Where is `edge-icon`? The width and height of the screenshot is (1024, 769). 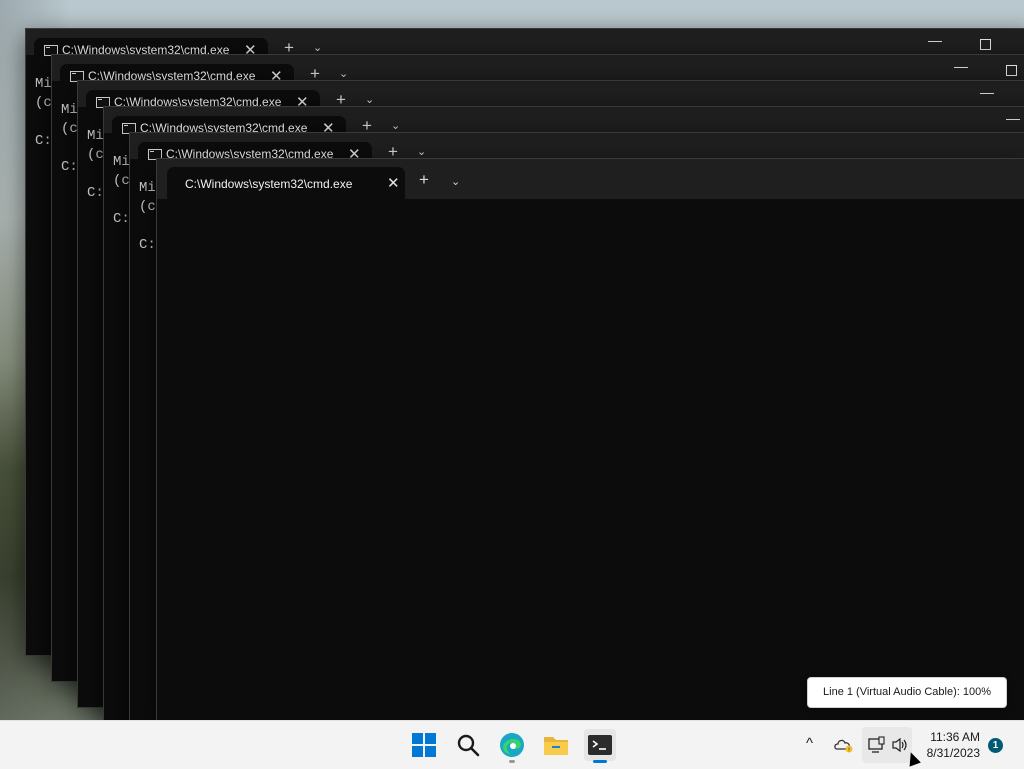
edge-icon is located at coordinates (512, 745).